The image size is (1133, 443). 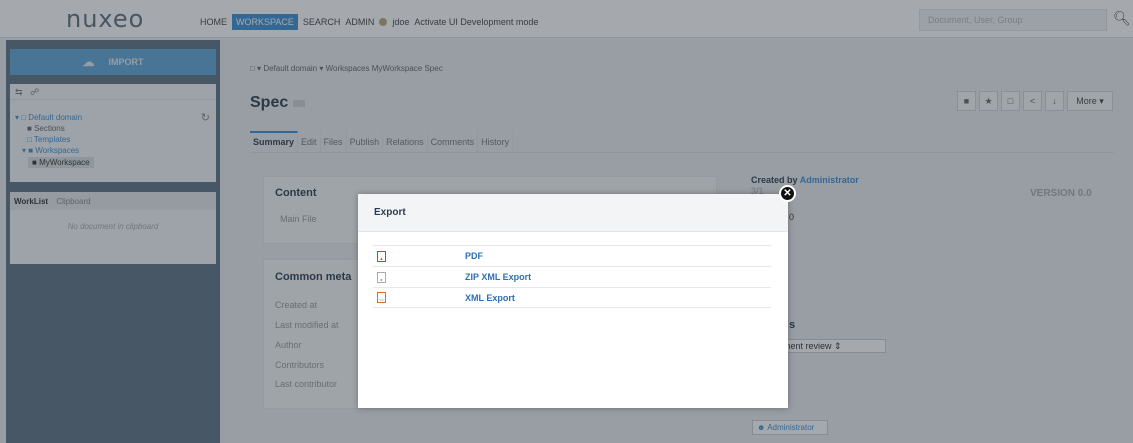 What do you see at coordinates (381, 256) in the screenshot?
I see `pdf-icon: ▲` at bounding box center [381, 256].